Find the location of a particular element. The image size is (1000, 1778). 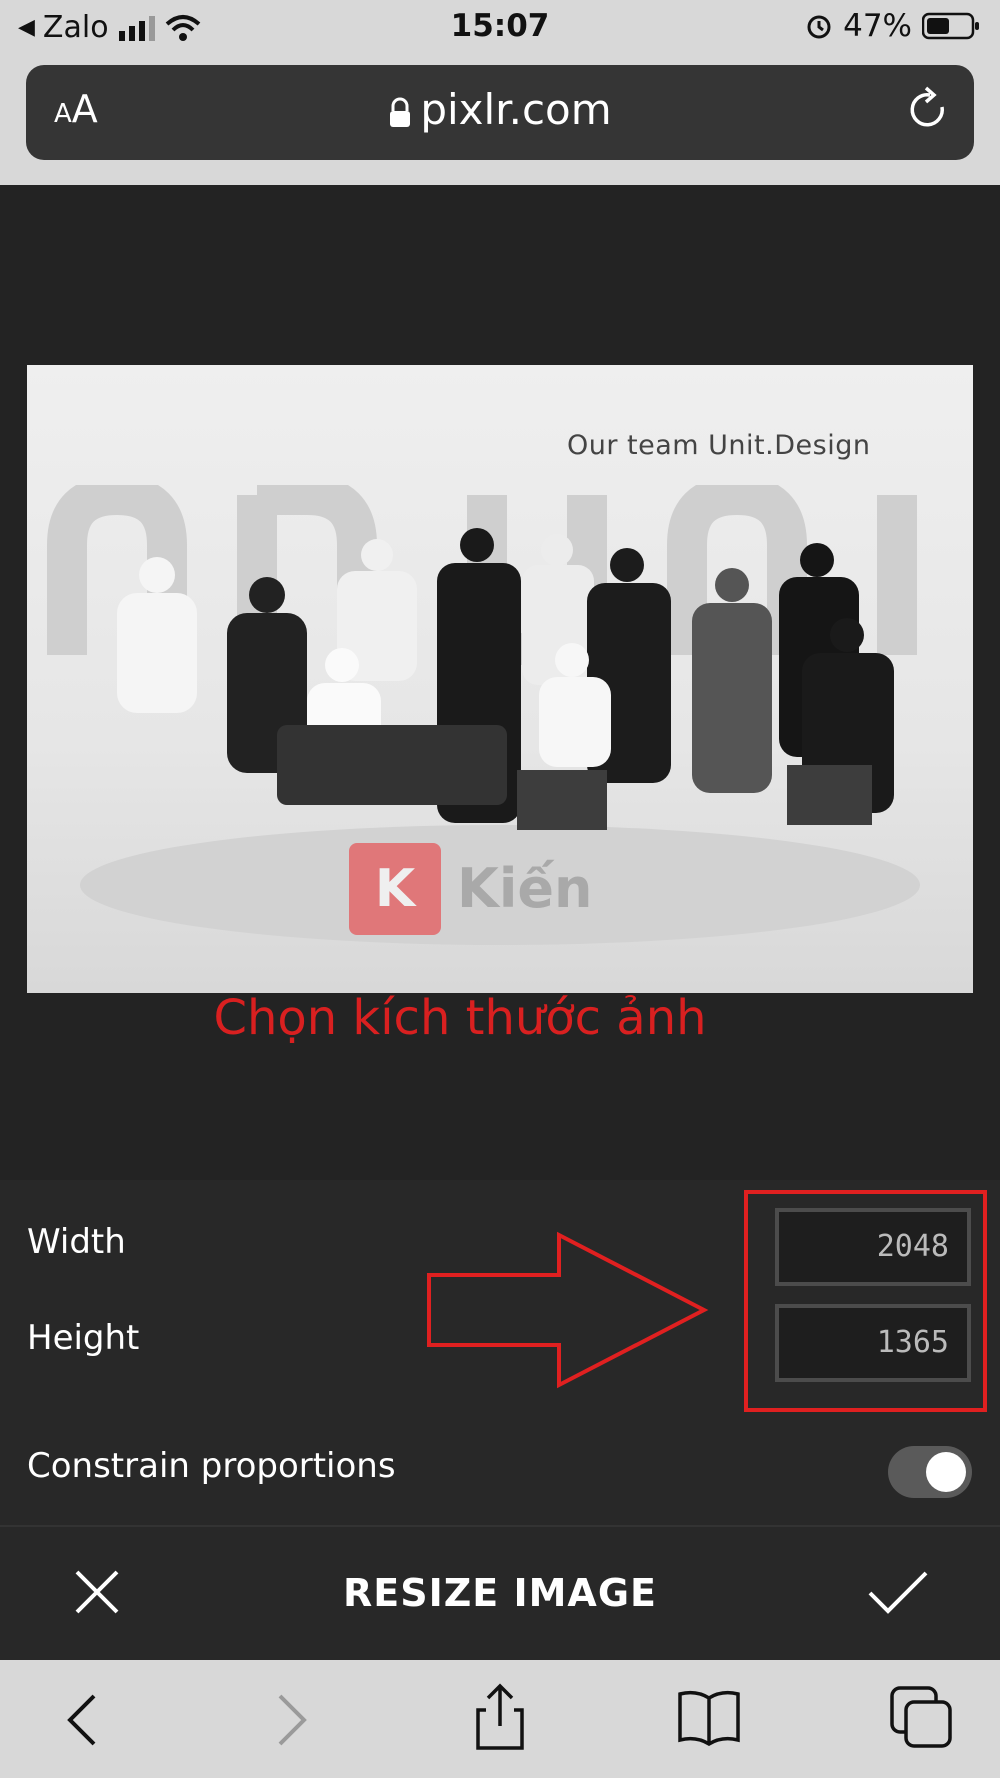

kien-logo-text: Kiến is located at coordinates (525, 888).